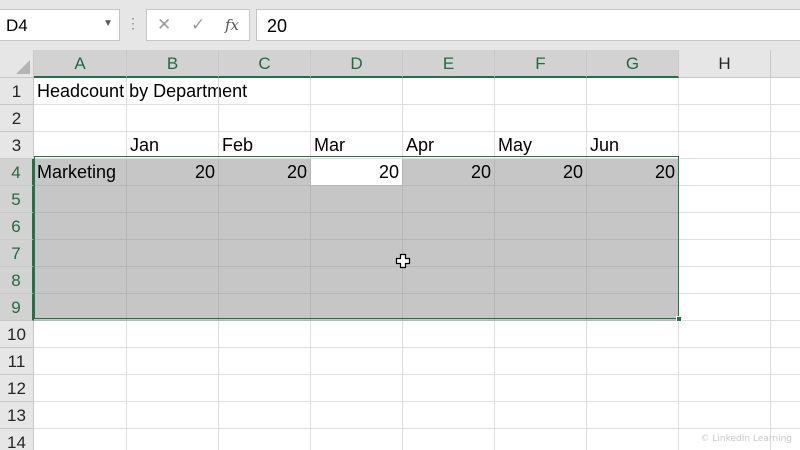 The width and height of the screenshot is (800, 450). Describe the element at coordinates (449, 172) in the screenshot. I see `cell-e4: 20` at that location.